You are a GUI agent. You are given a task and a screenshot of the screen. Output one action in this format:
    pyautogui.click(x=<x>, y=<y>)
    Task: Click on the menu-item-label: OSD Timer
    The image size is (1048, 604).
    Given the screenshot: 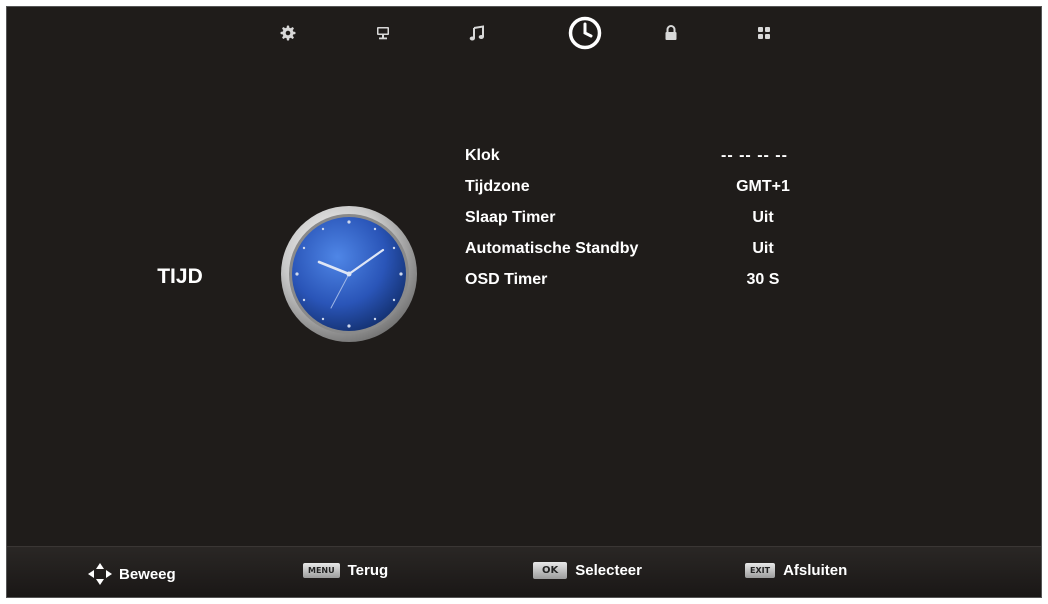 What is the action you would take?
    pyautogui.click(x=506, y=279)
    